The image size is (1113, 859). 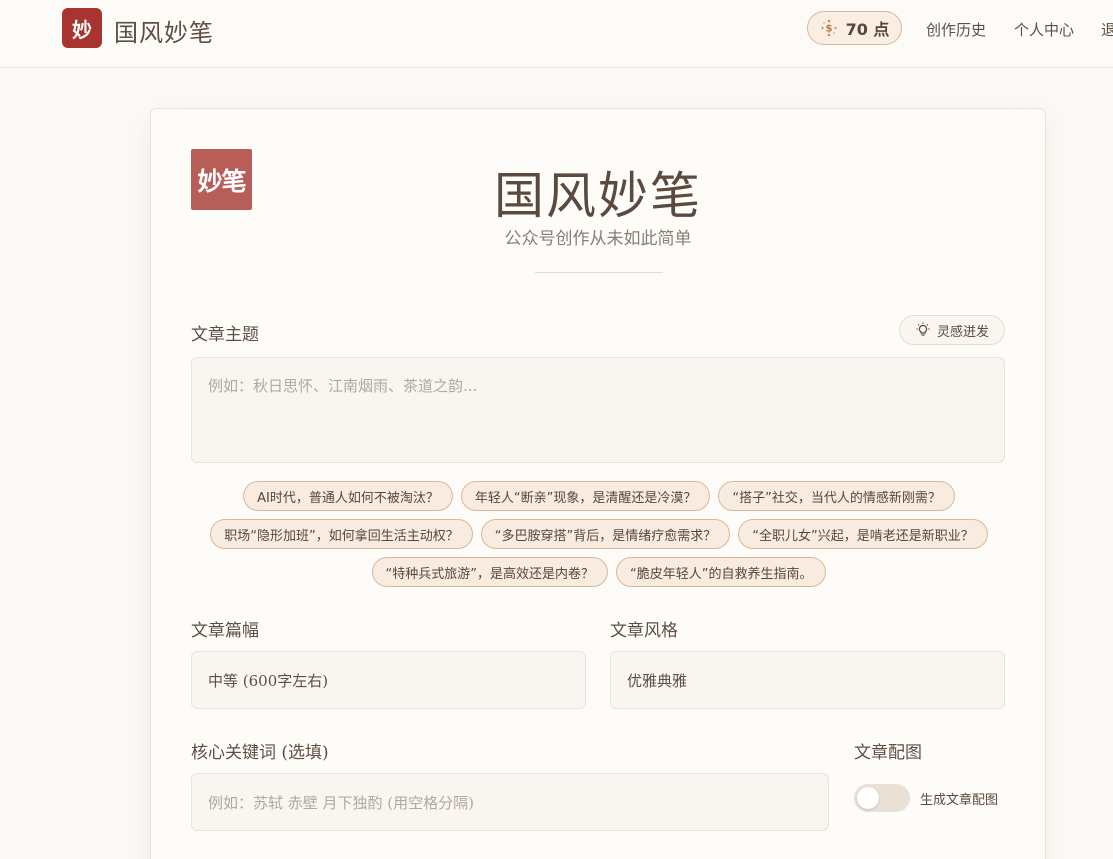 What do you see at coordinates (956, 29) in the screenshot?
I see `nav-history-link: 创作历史` at bounding box center [956, 29].